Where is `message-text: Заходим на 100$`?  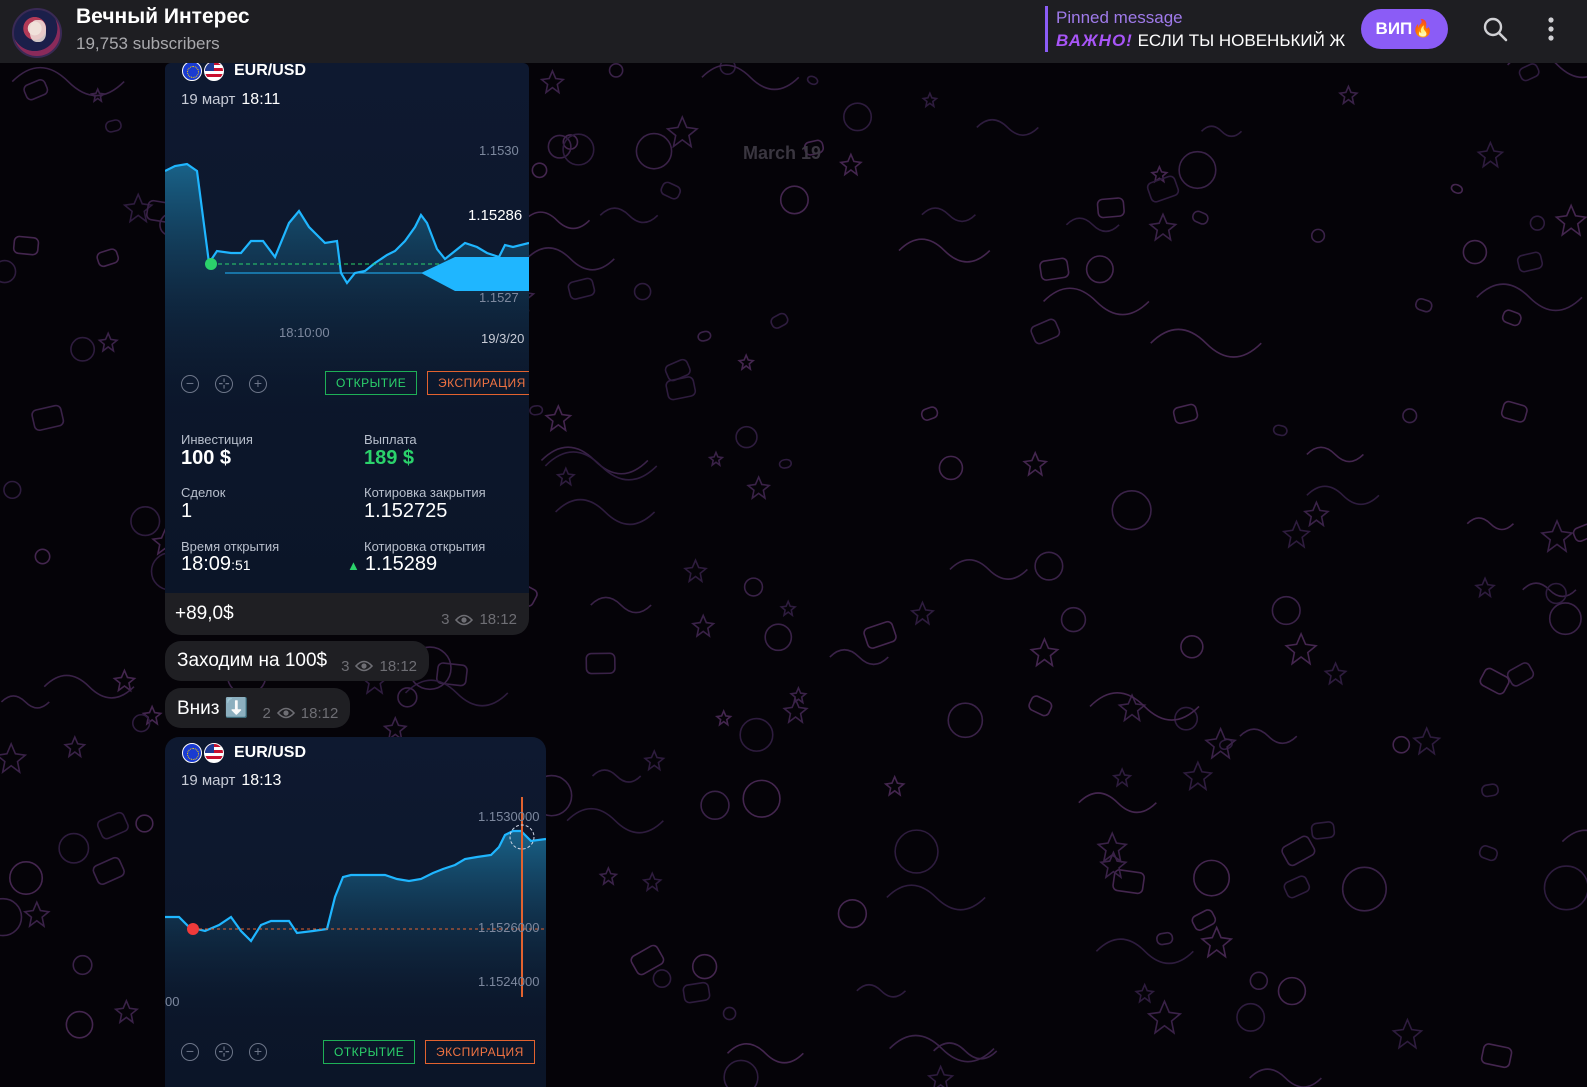
message-text: Заходим на 100$ is located at coordinates (252, 660).